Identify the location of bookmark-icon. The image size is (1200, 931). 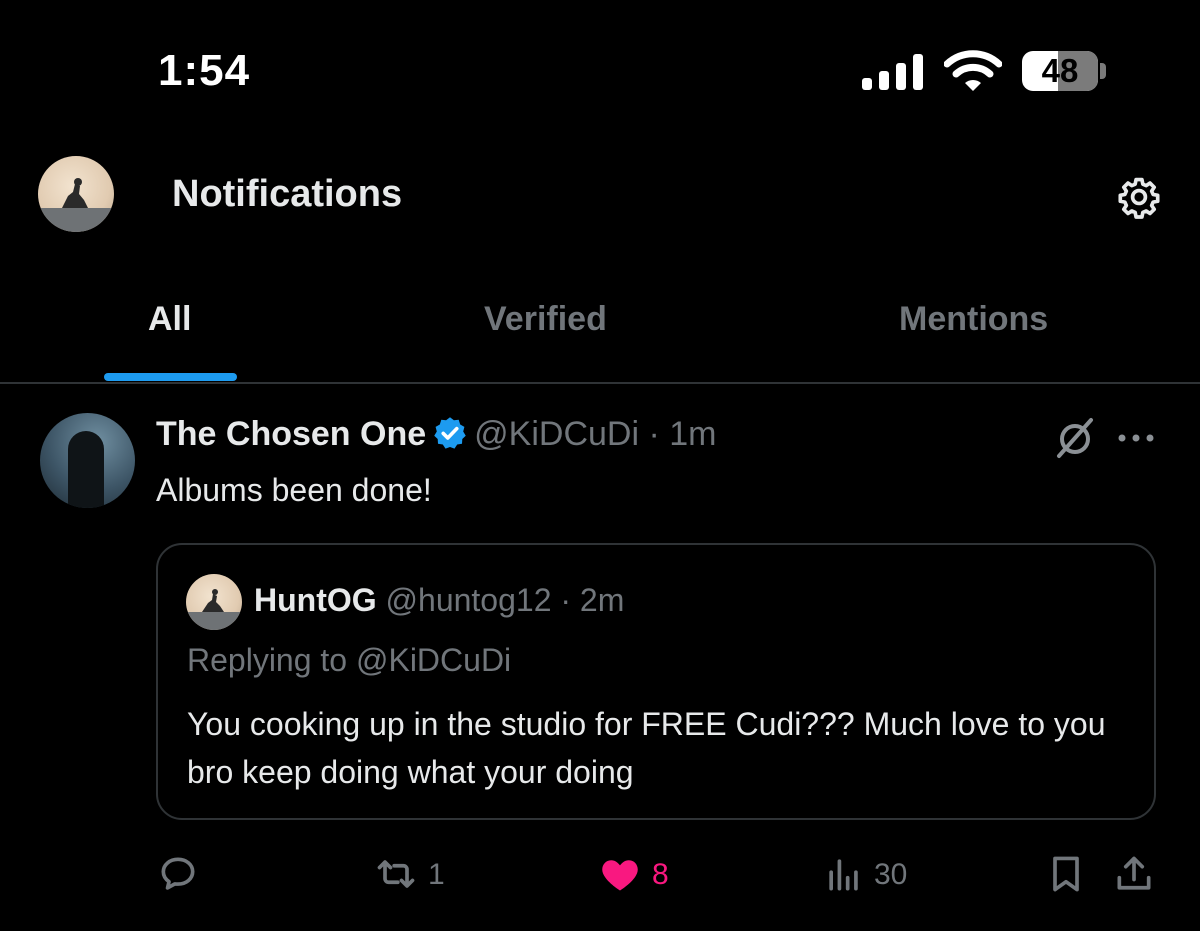
(1066, 874).